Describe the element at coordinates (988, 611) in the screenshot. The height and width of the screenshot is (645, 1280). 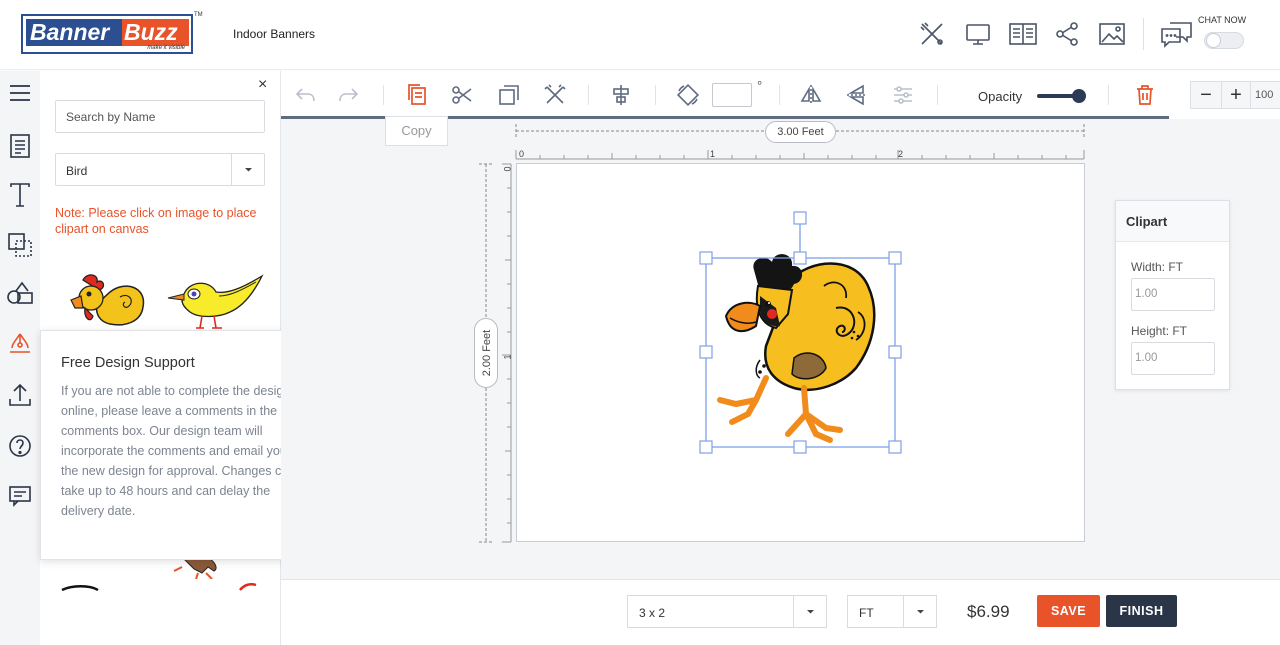
I see `price-label: $6.99` at that location.